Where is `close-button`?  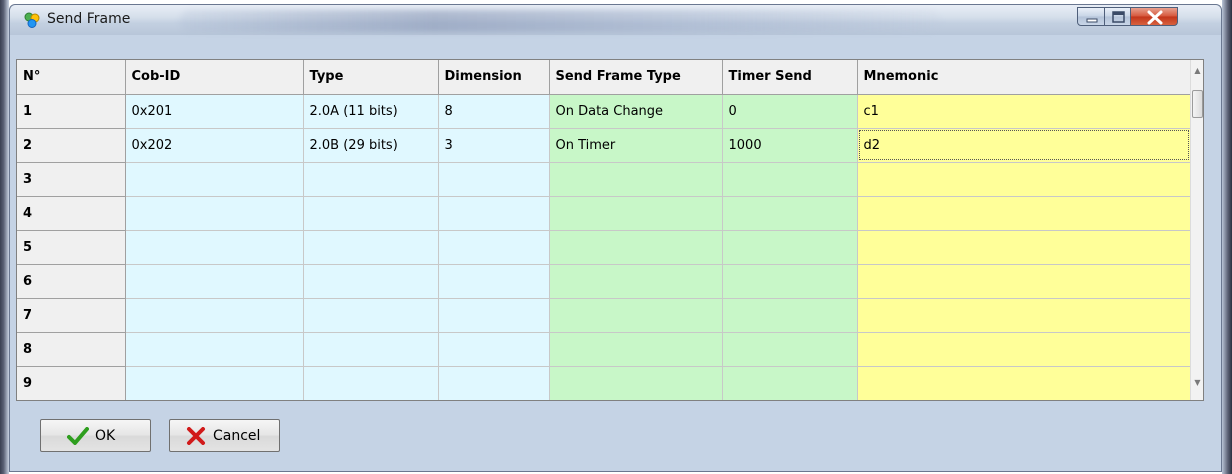 close-button is located at coordinates (1154, 16).